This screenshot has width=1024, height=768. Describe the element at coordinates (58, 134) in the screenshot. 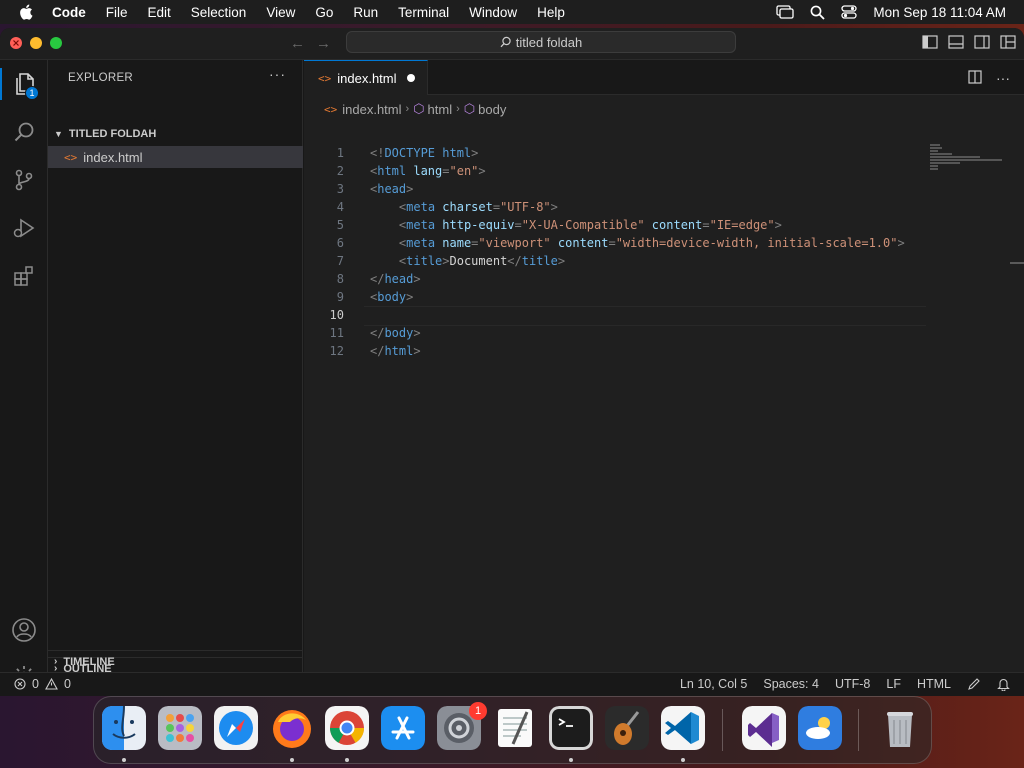

I see `chevron-down-icon: ▼` at that location.